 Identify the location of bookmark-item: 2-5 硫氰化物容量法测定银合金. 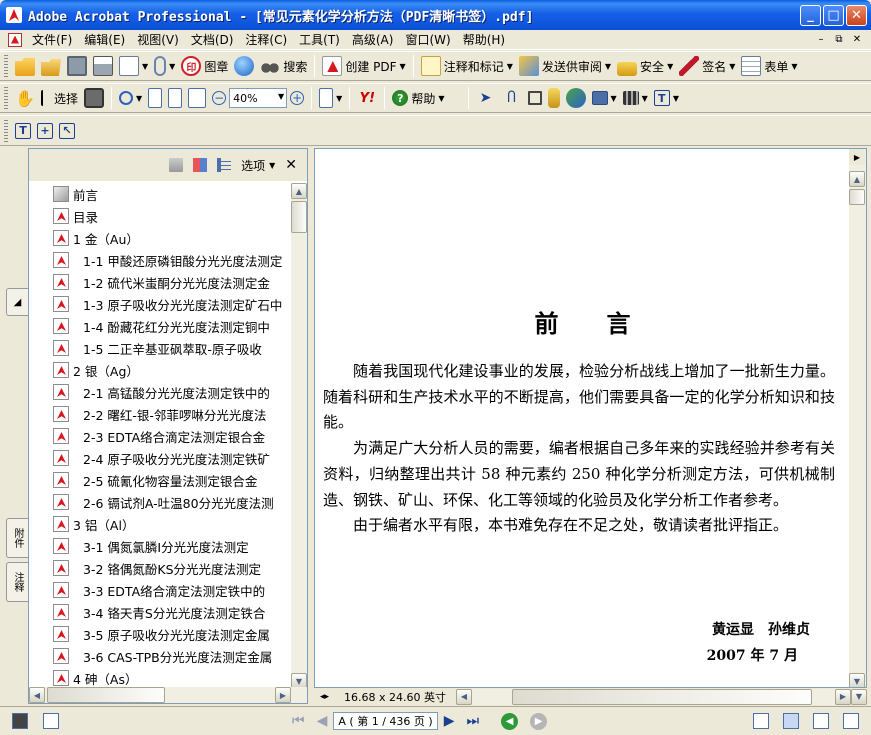
(160, 480).